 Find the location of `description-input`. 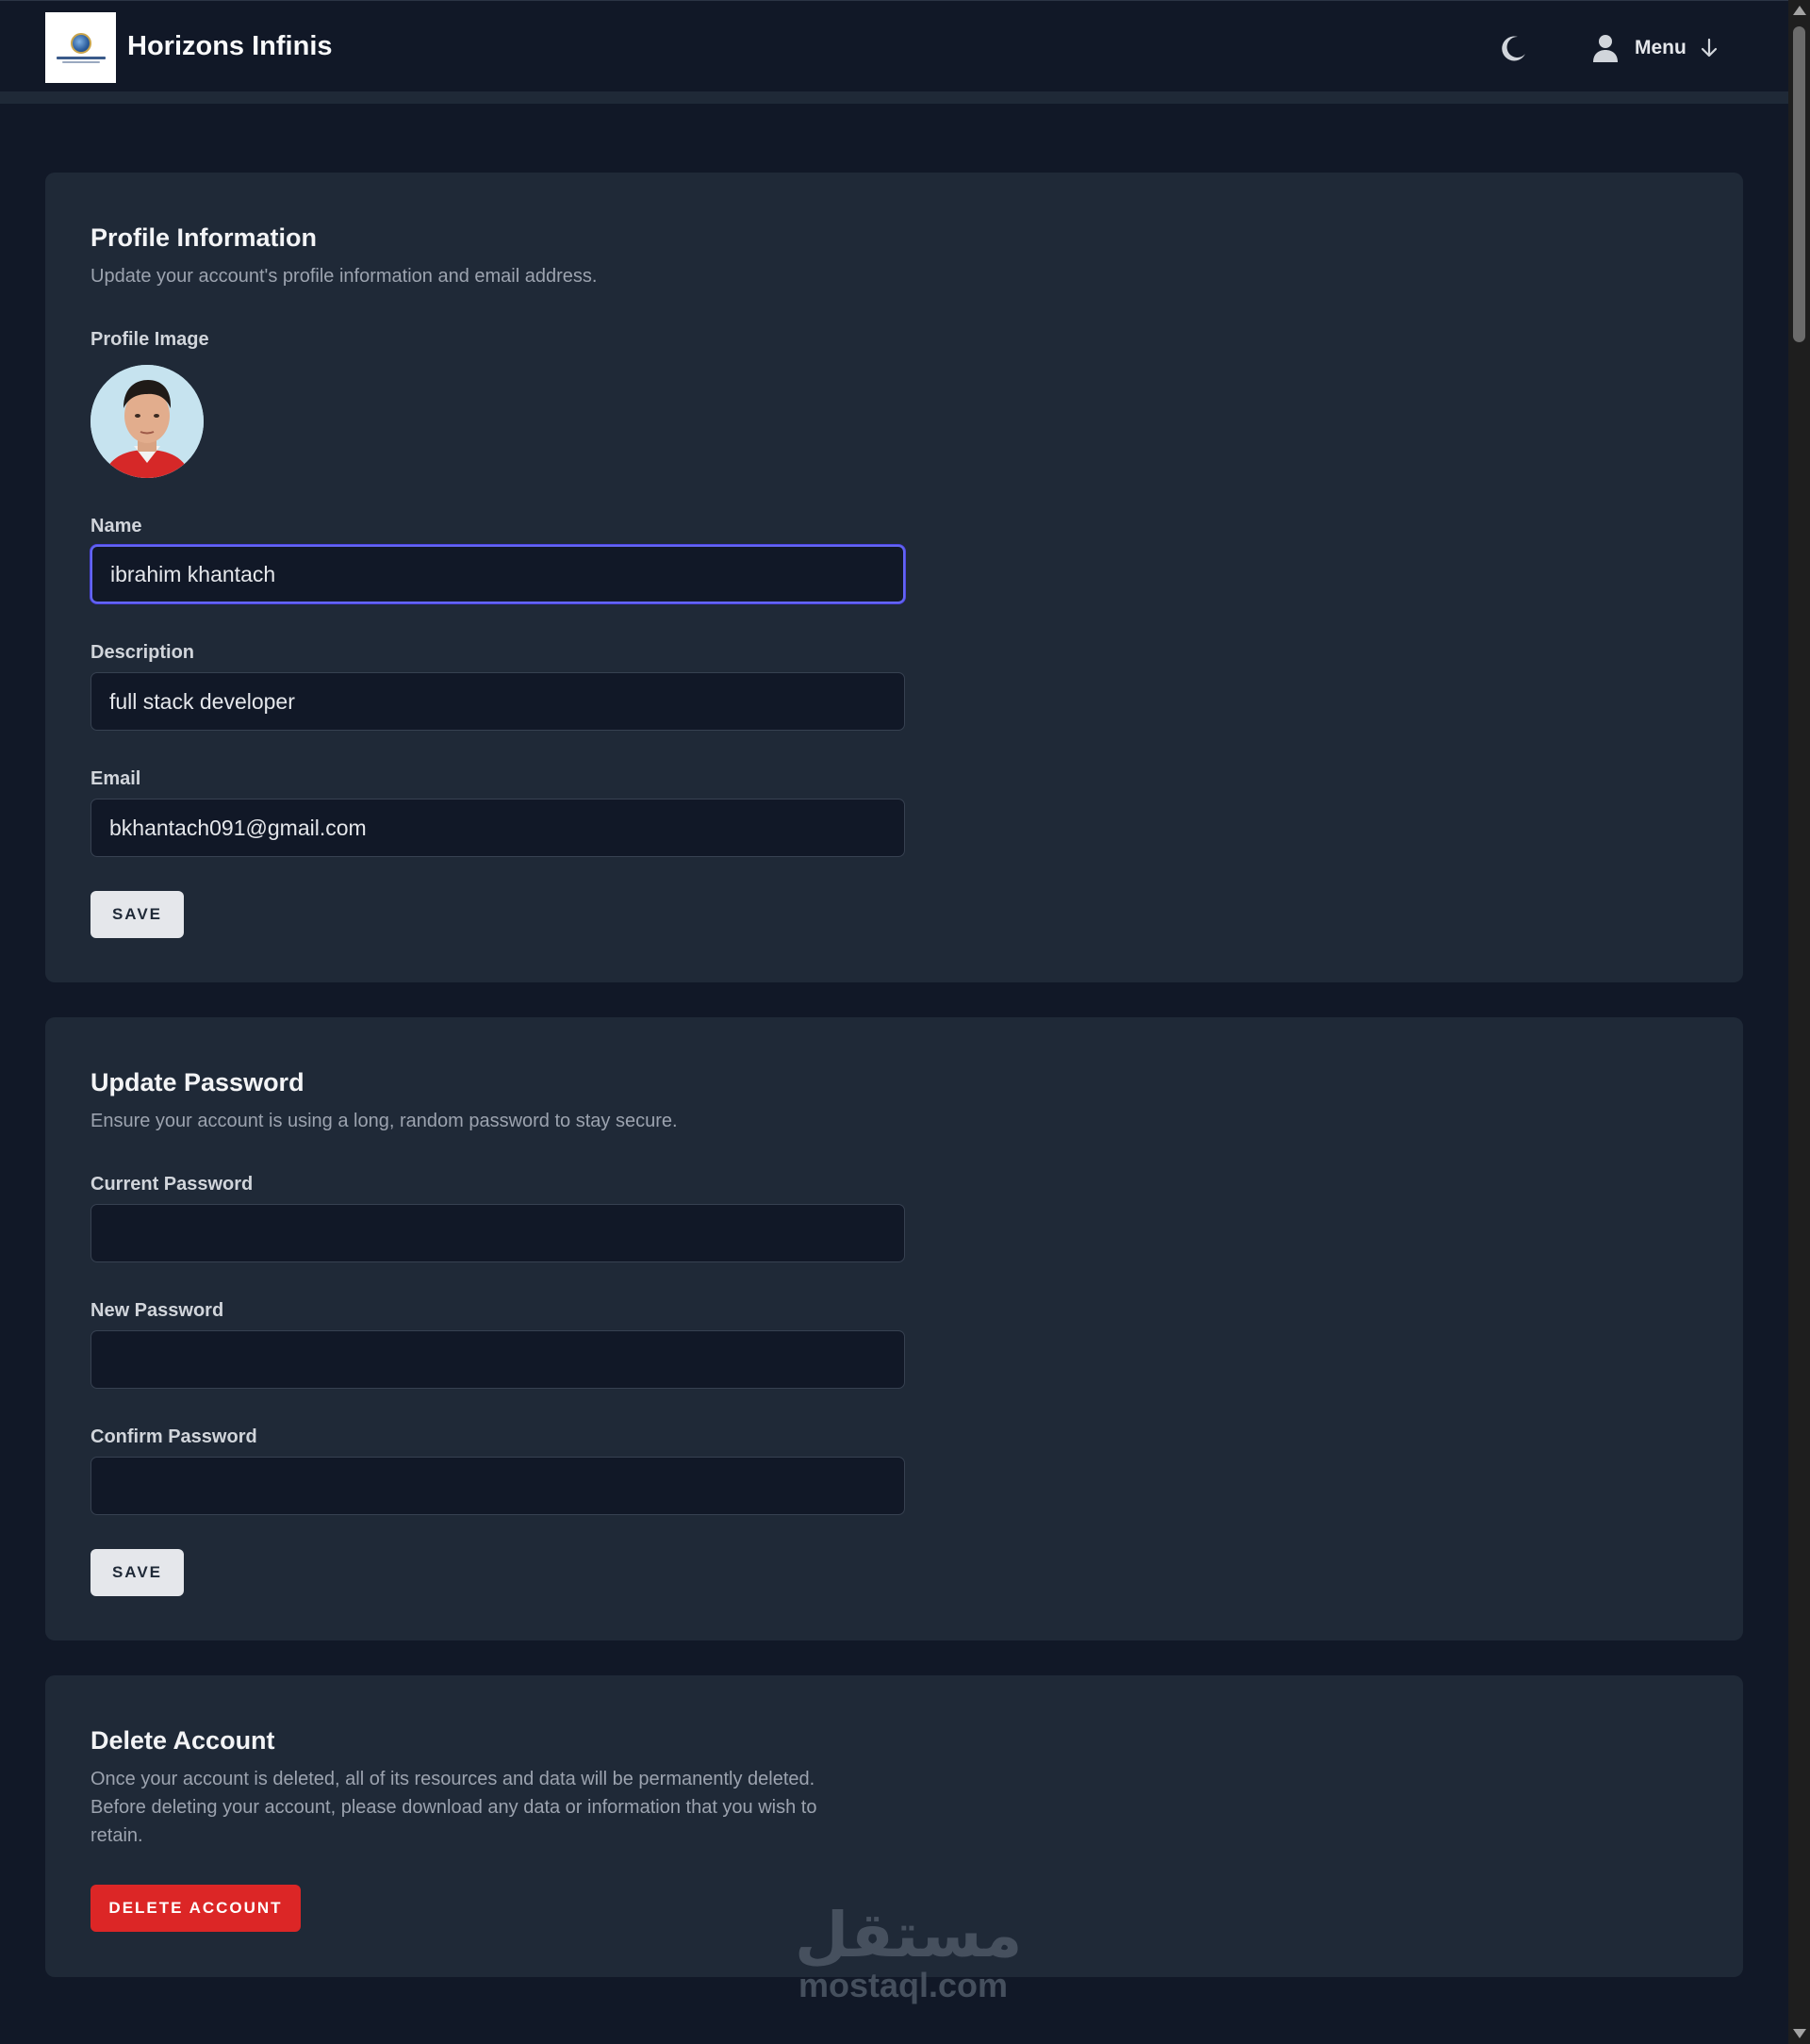

description-input is located at coordinates (497, 702).